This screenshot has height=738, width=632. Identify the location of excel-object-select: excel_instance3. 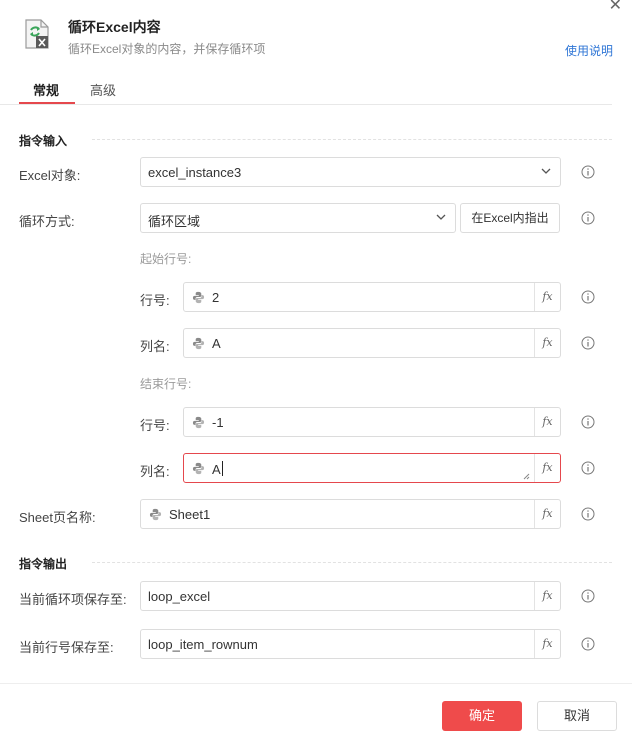
(350, 172).